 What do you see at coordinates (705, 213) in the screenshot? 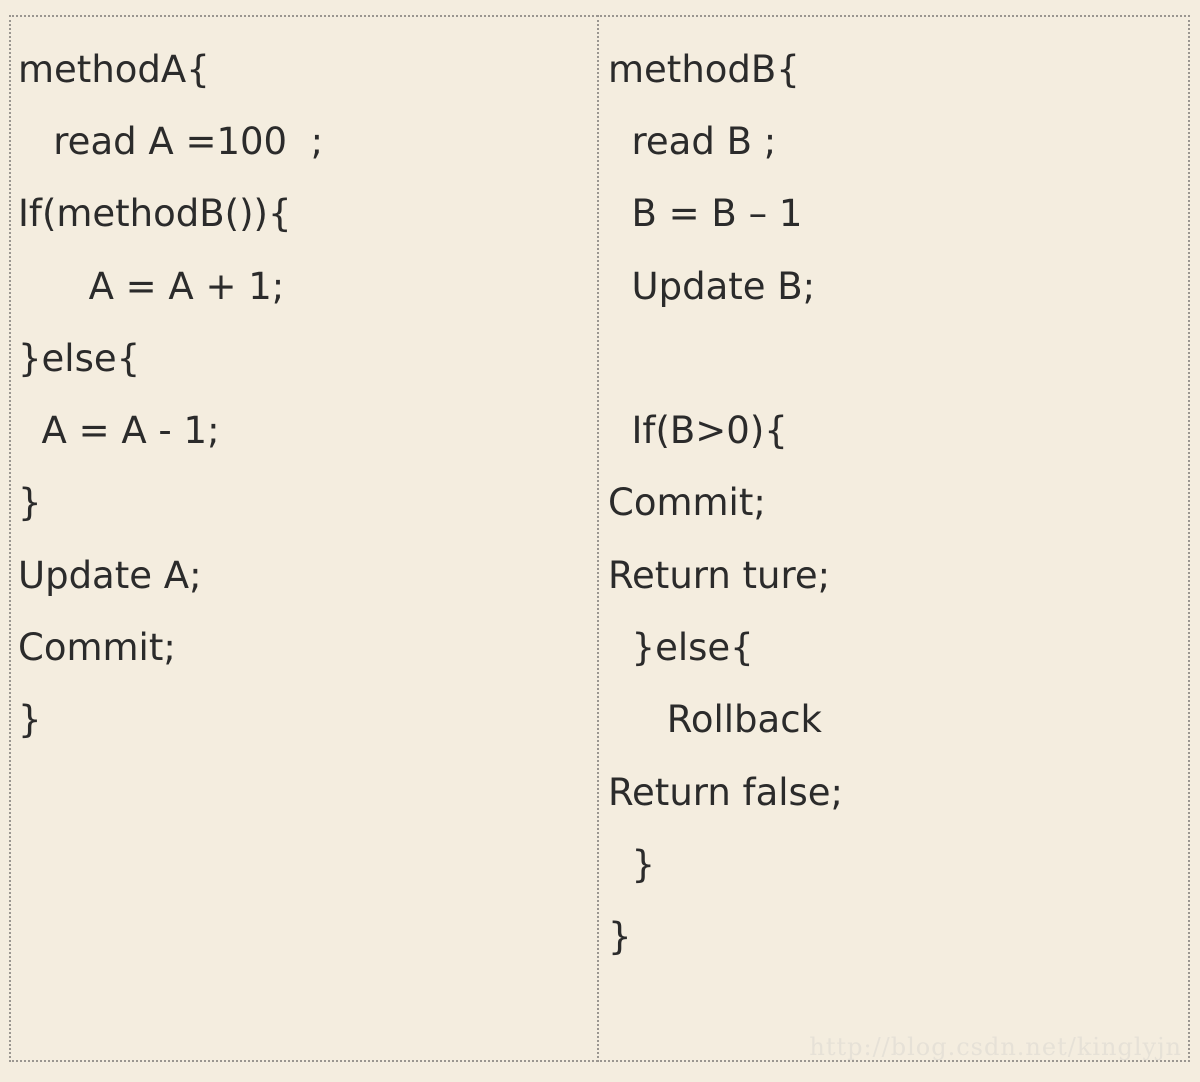
I see `code-line: B = B – 1` at bounding box center [705, 213].